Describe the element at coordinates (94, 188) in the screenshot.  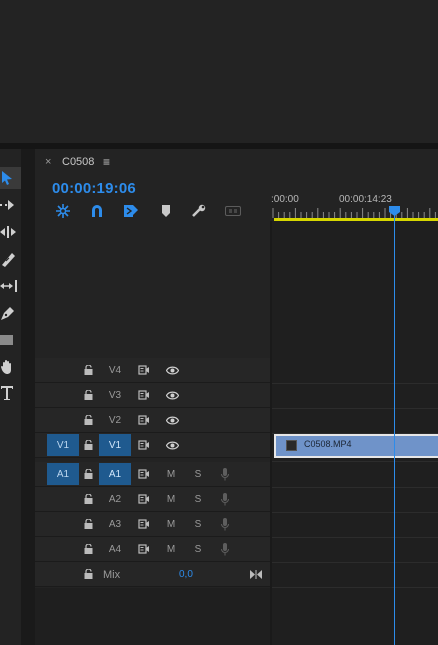
I see `playhead-timecode: 00:00:19:06` at that location.